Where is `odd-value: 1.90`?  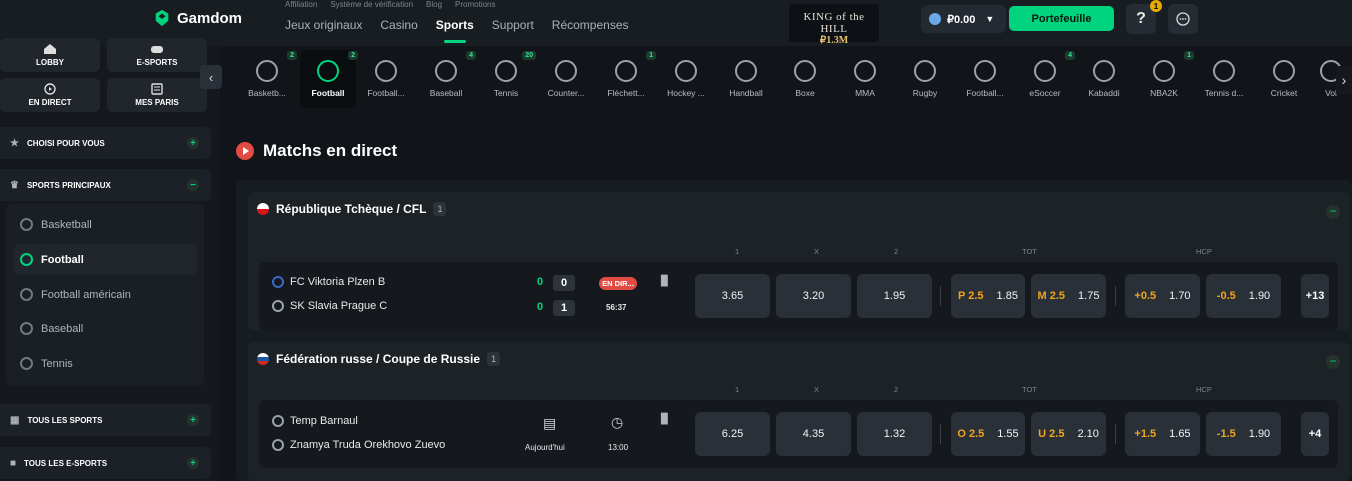
odd-value: 1.90 is located at coordinates (1259, 434).